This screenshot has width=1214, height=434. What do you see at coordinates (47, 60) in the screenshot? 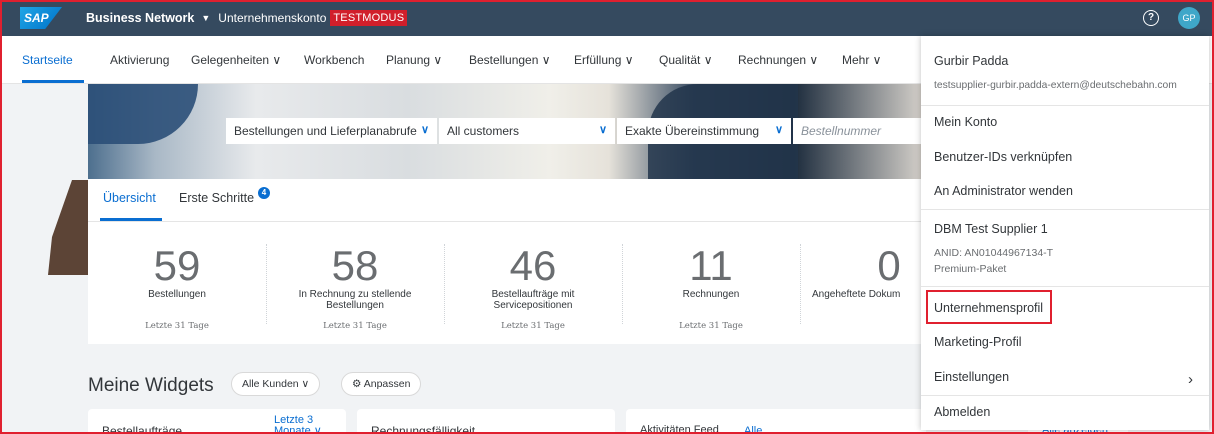
I see `nav-startseite: Startseite` at bounding box center [47, 60].